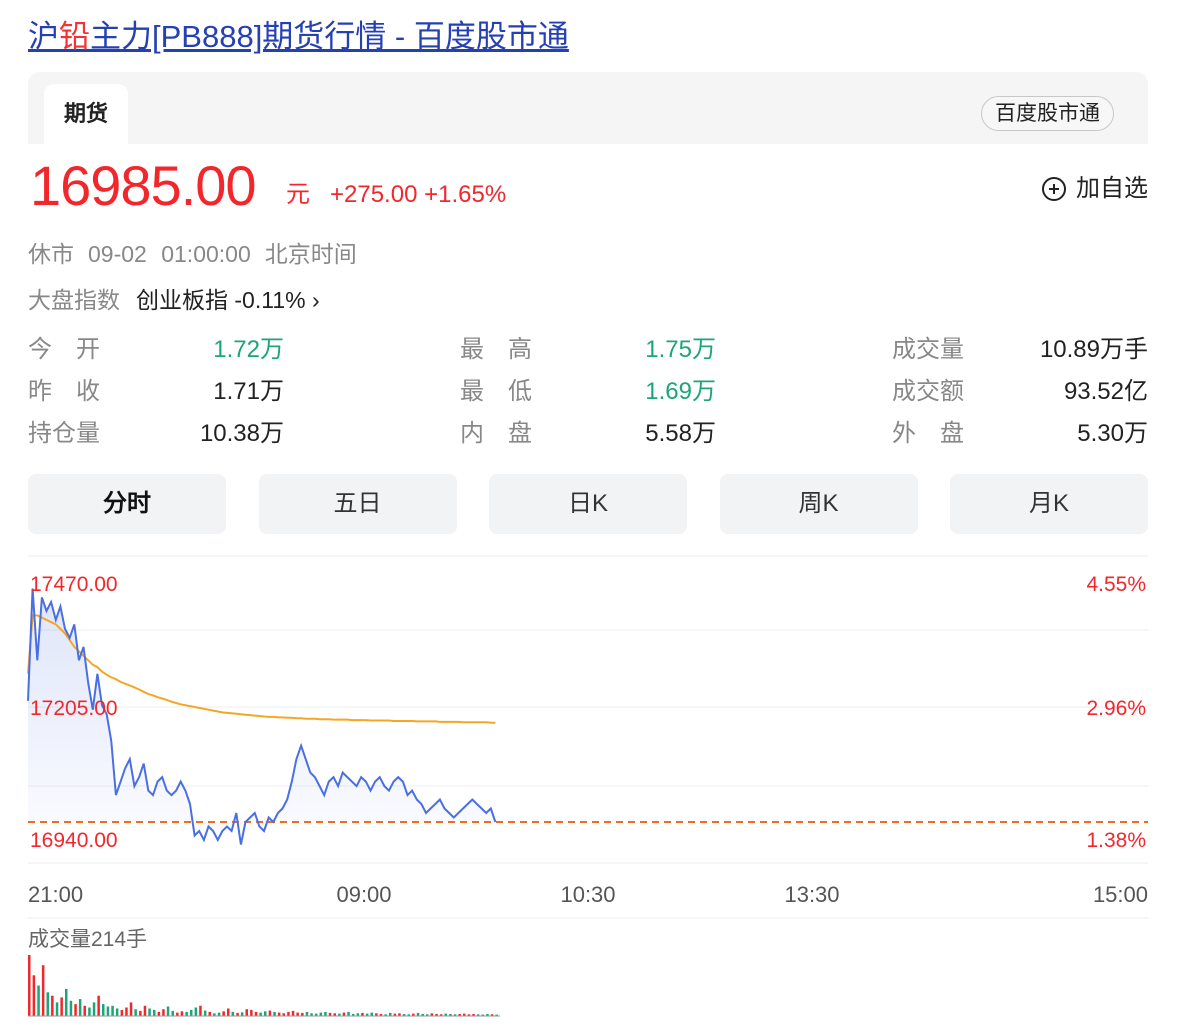 Image resolution: width=1181 pixels, height=1029 pixels. I want to click on volume-label: 成交量, so click(928, 349).